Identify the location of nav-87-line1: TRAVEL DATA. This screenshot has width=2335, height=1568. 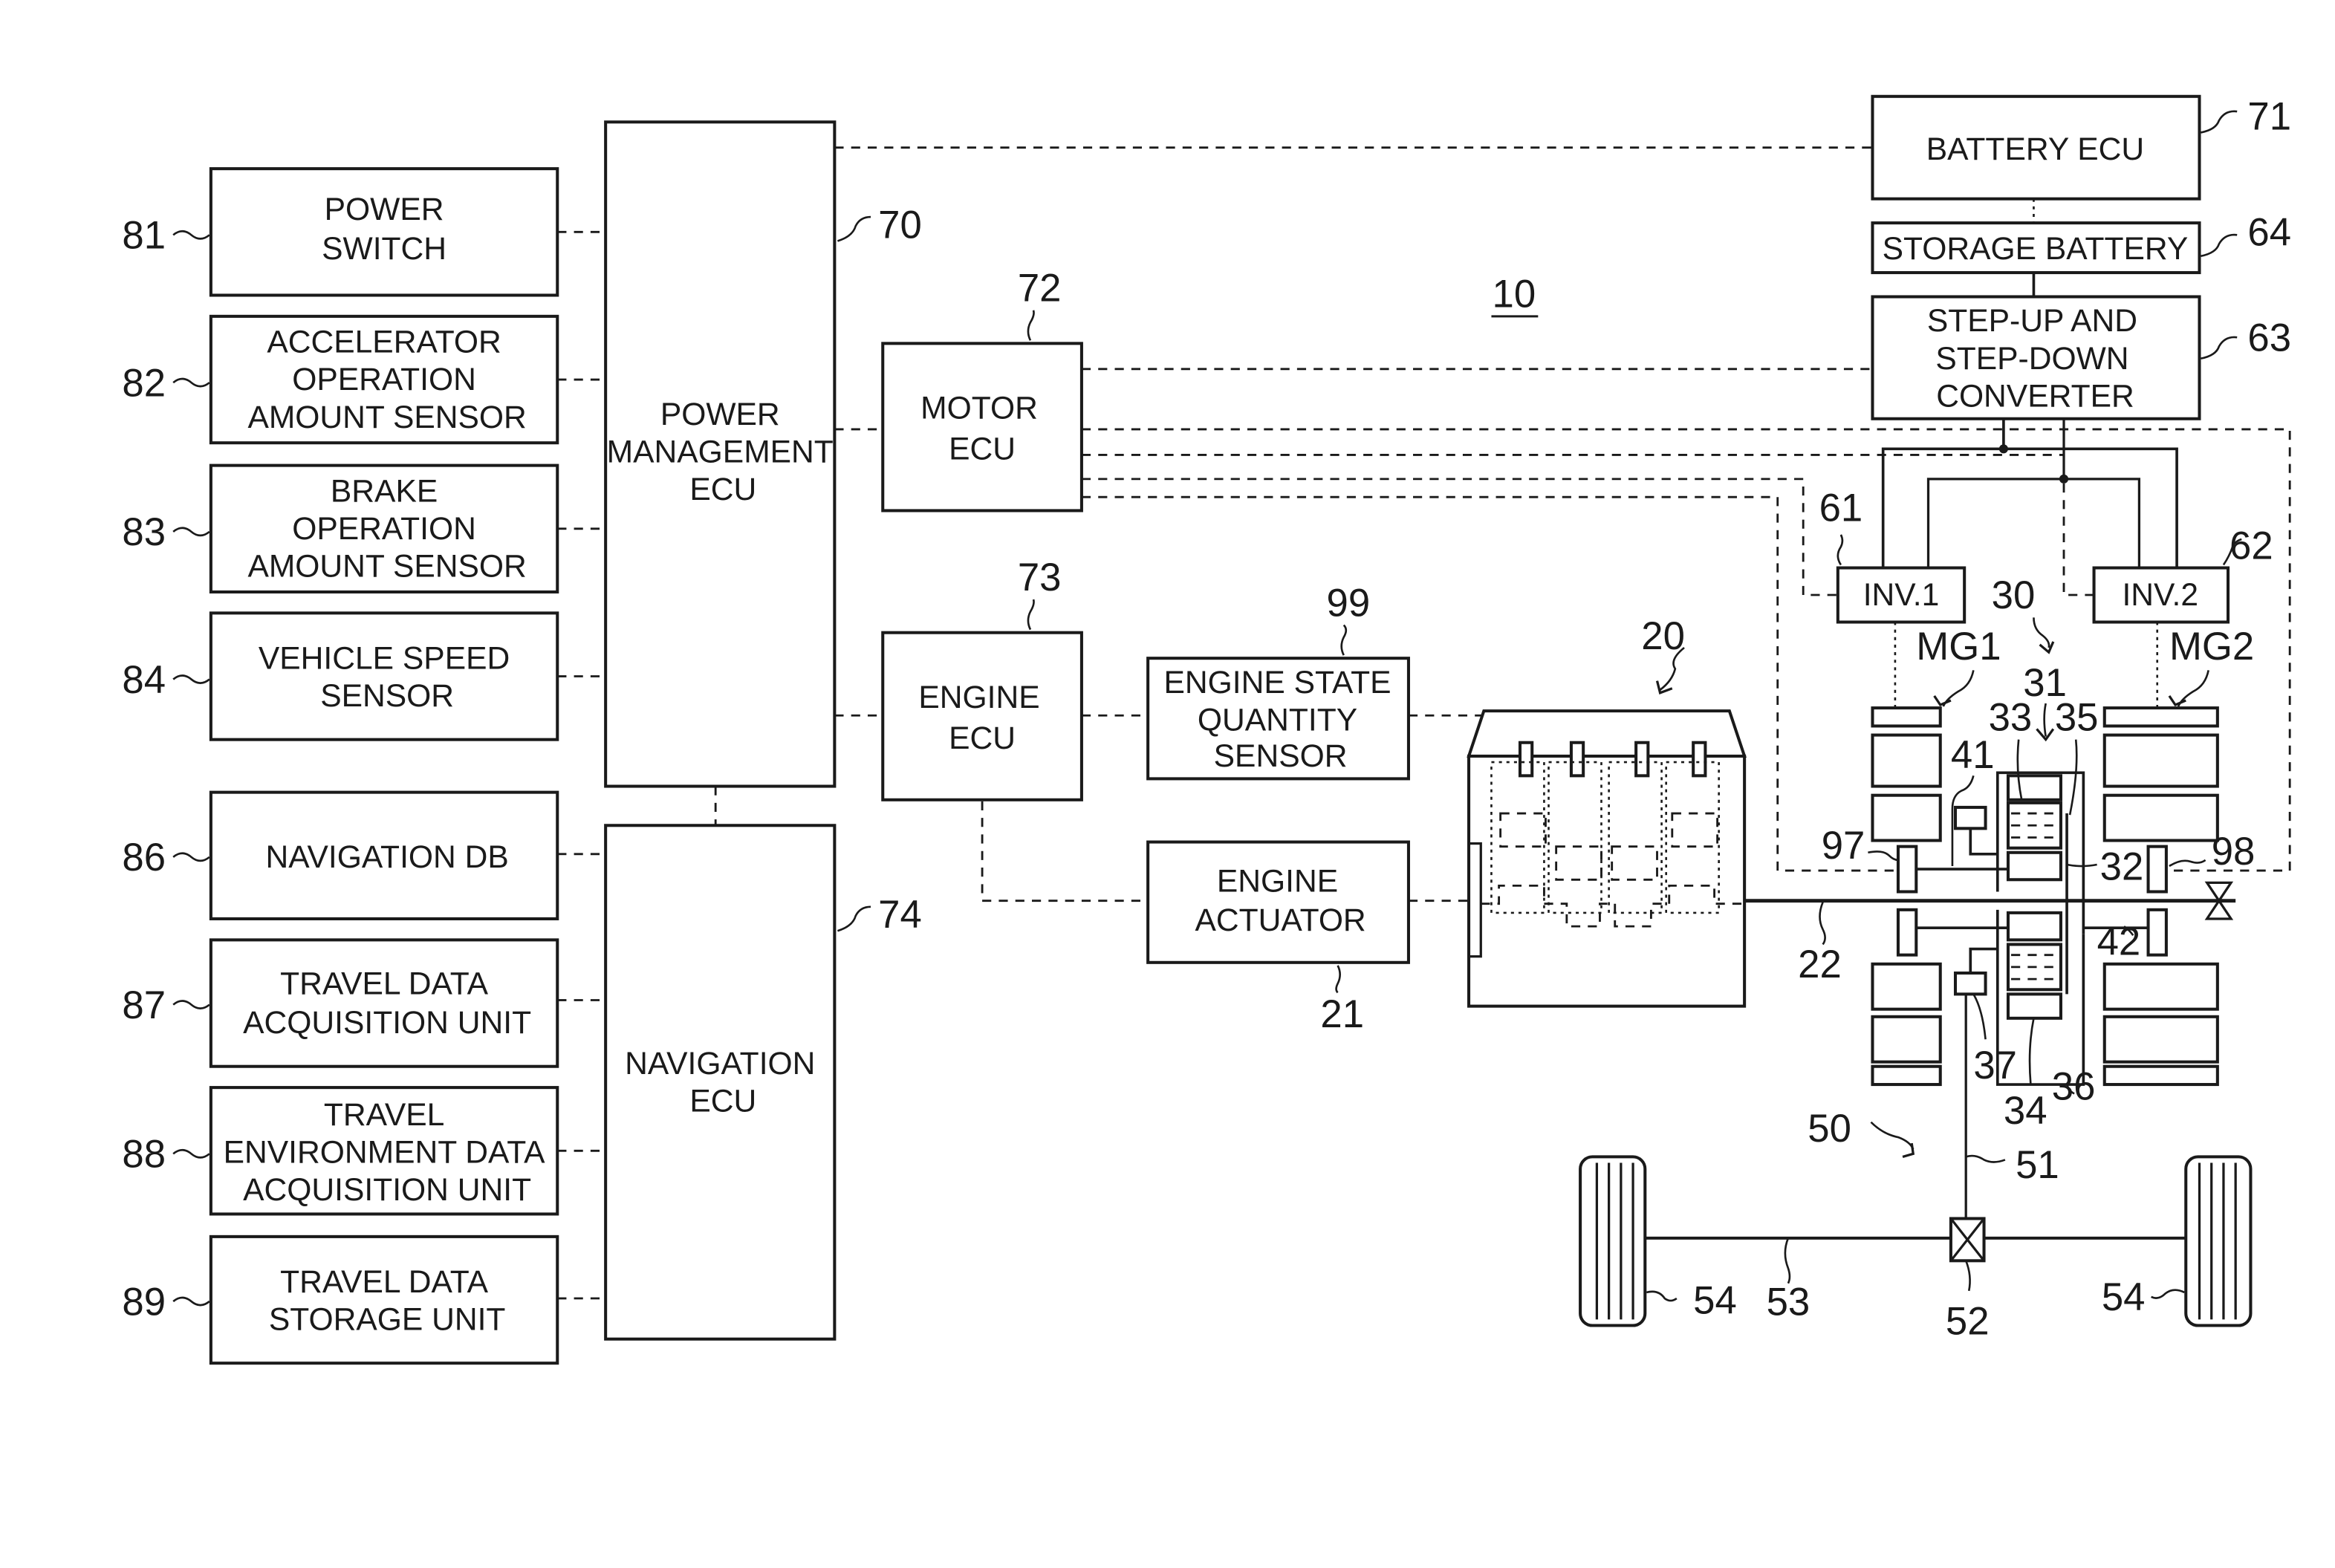
(385, 984).